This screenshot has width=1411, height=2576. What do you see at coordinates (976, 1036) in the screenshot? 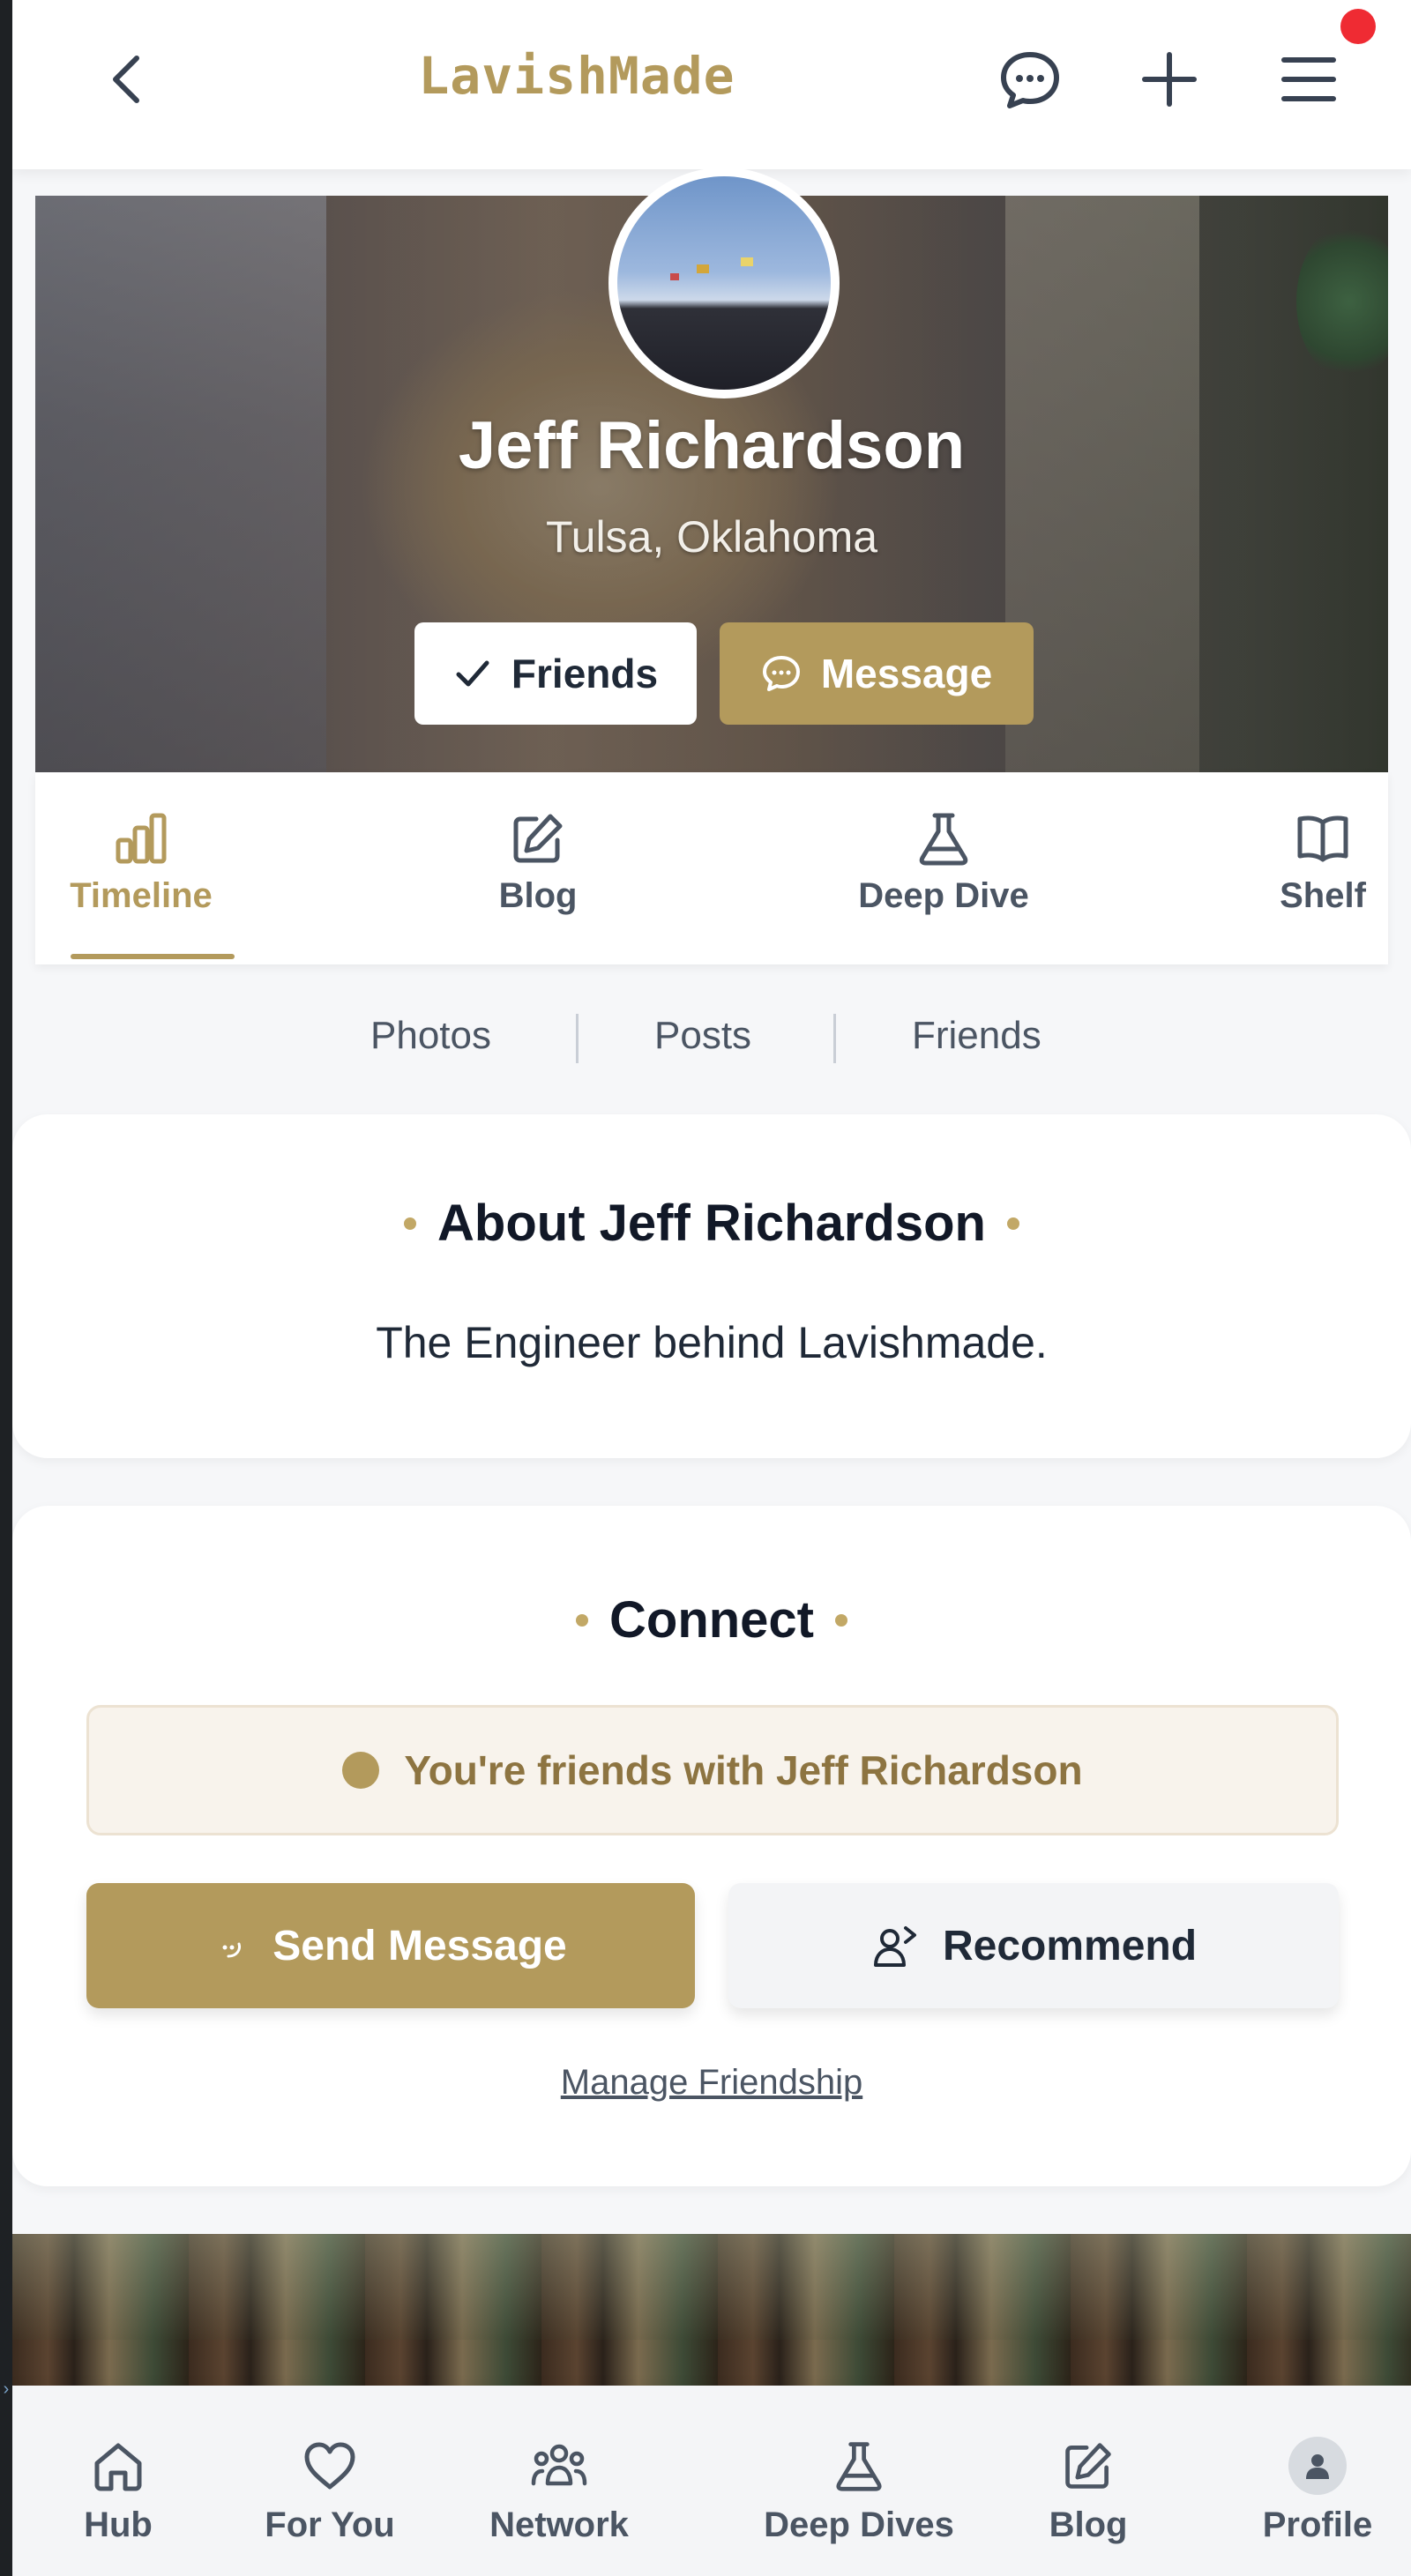
I see `subnav-friends: Friends` at bounding box center [976, 1036].